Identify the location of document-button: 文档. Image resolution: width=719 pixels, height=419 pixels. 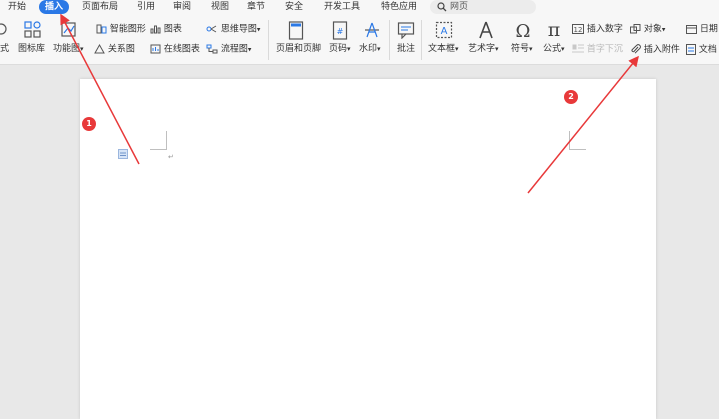
(701, 50).